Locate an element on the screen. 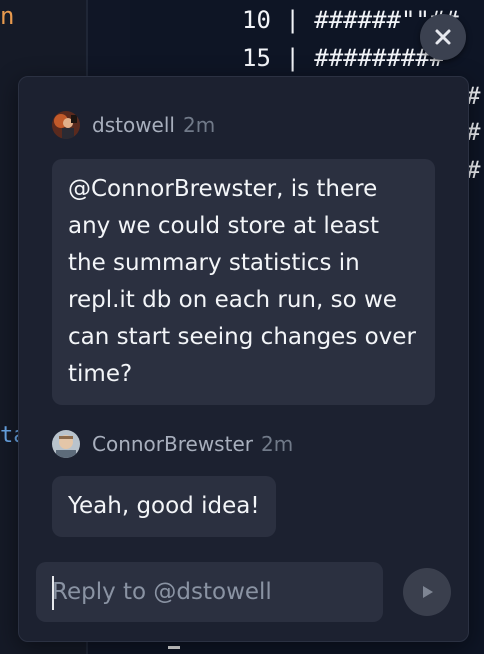 This screenshot has width=484, height=654. reply-input is located at coordinates (209, 592).